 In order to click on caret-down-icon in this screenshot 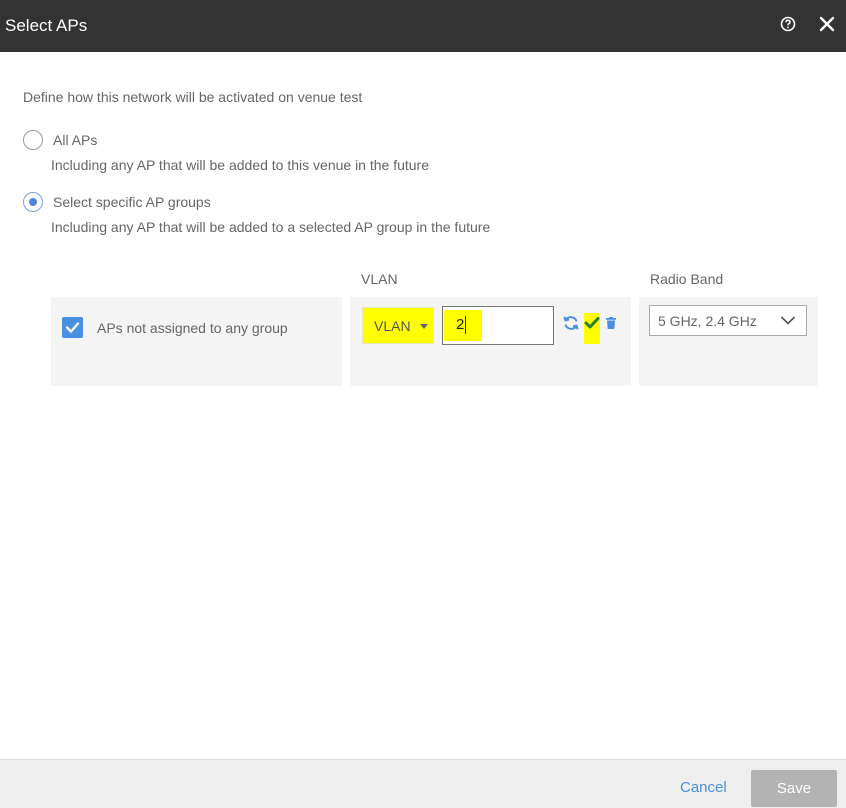, I will do `click(424, 326)`.